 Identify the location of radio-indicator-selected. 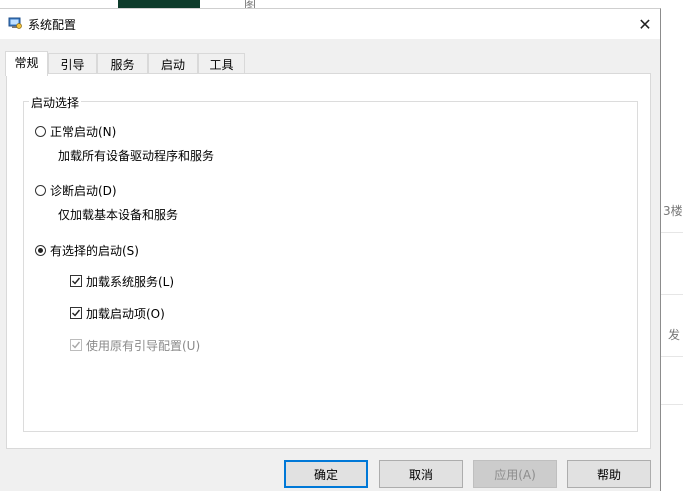
(40, 250).